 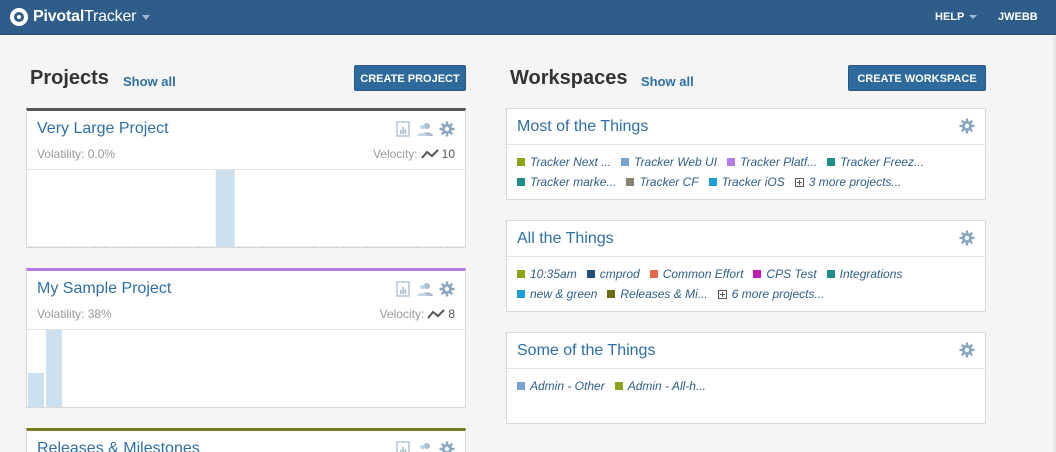 I want to click on workspaces-show-all-link: Show all, so click(x=667, y=81).